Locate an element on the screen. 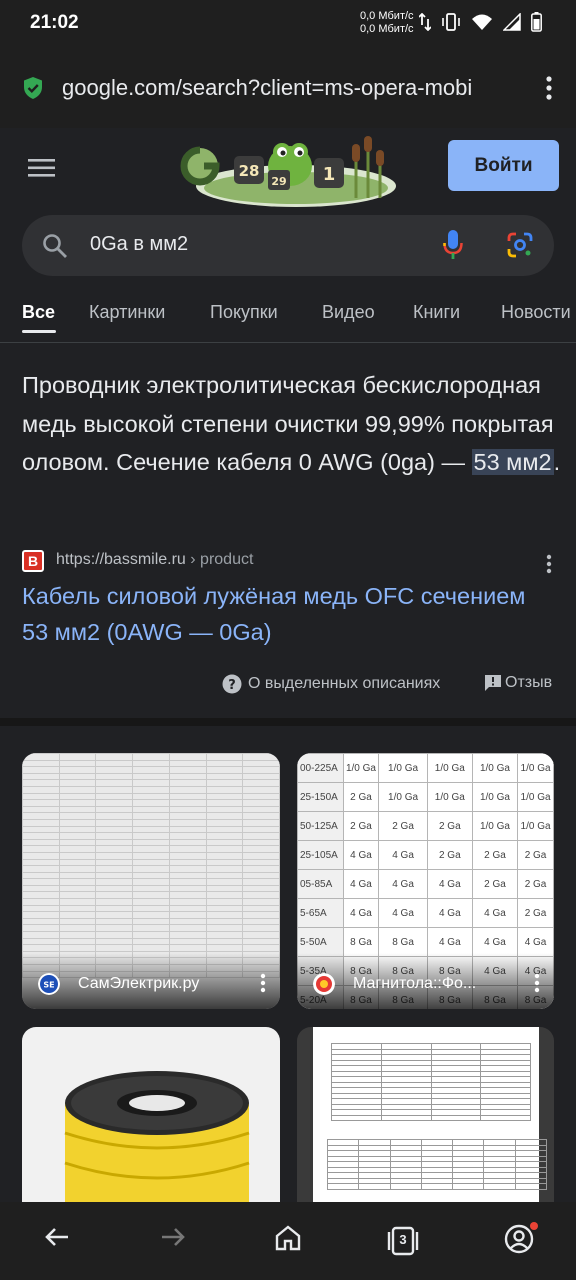  network-speed: 0,0 Мбит/с 0,0 Мбит/с is located at coordinates (387, 22).